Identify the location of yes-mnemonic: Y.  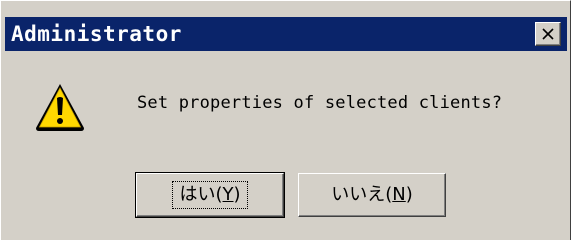
(228, 194).